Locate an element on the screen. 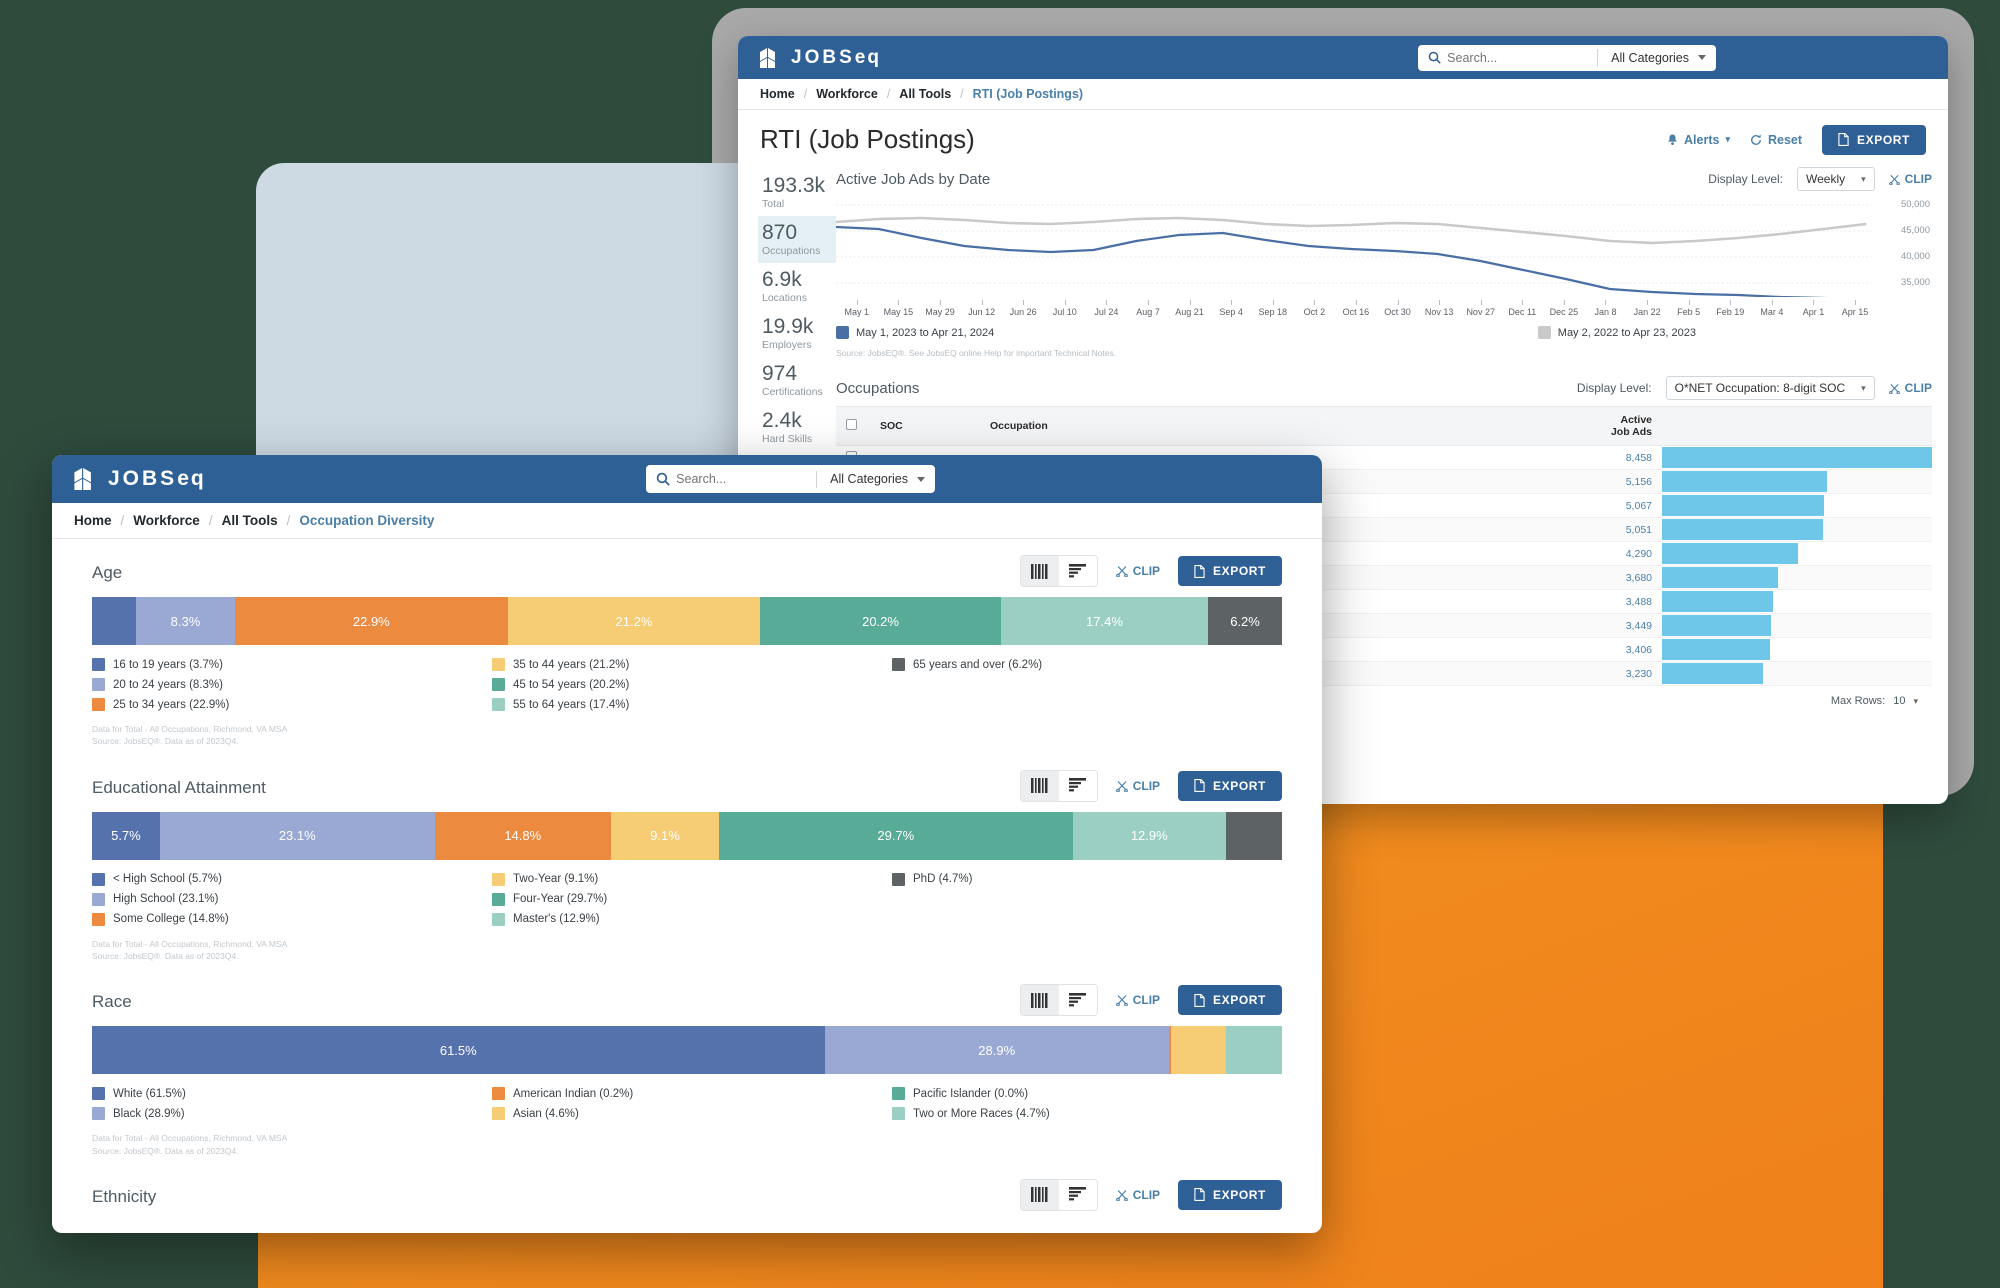 The height and width of the screenshot is (1288, 2000). legend-item: 55 to 64 years (17.4%) is located at coordinates (687, 704).